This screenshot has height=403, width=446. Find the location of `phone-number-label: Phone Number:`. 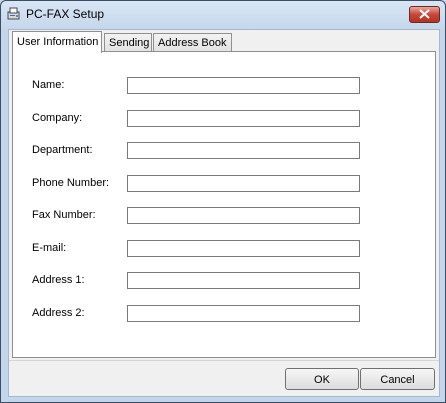

phone-number-label: Phone Number: is located at coordinates (71, 183).